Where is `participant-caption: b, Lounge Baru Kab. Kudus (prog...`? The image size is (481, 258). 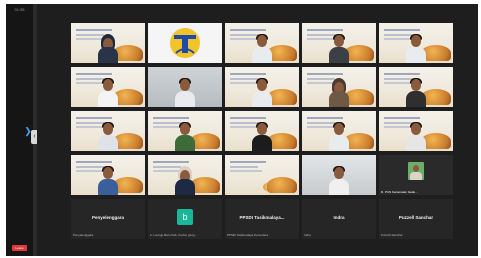 participant-caption: b, Lounge Baru Kab. Kudus (prog... is located at coordinates (174, 235).